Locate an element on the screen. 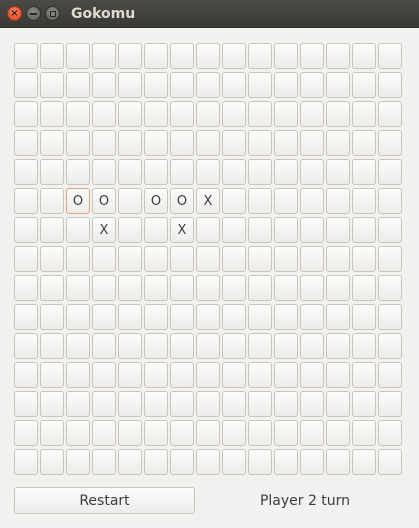  board-cell-r3-c7 is located at coordinates (208, 143).